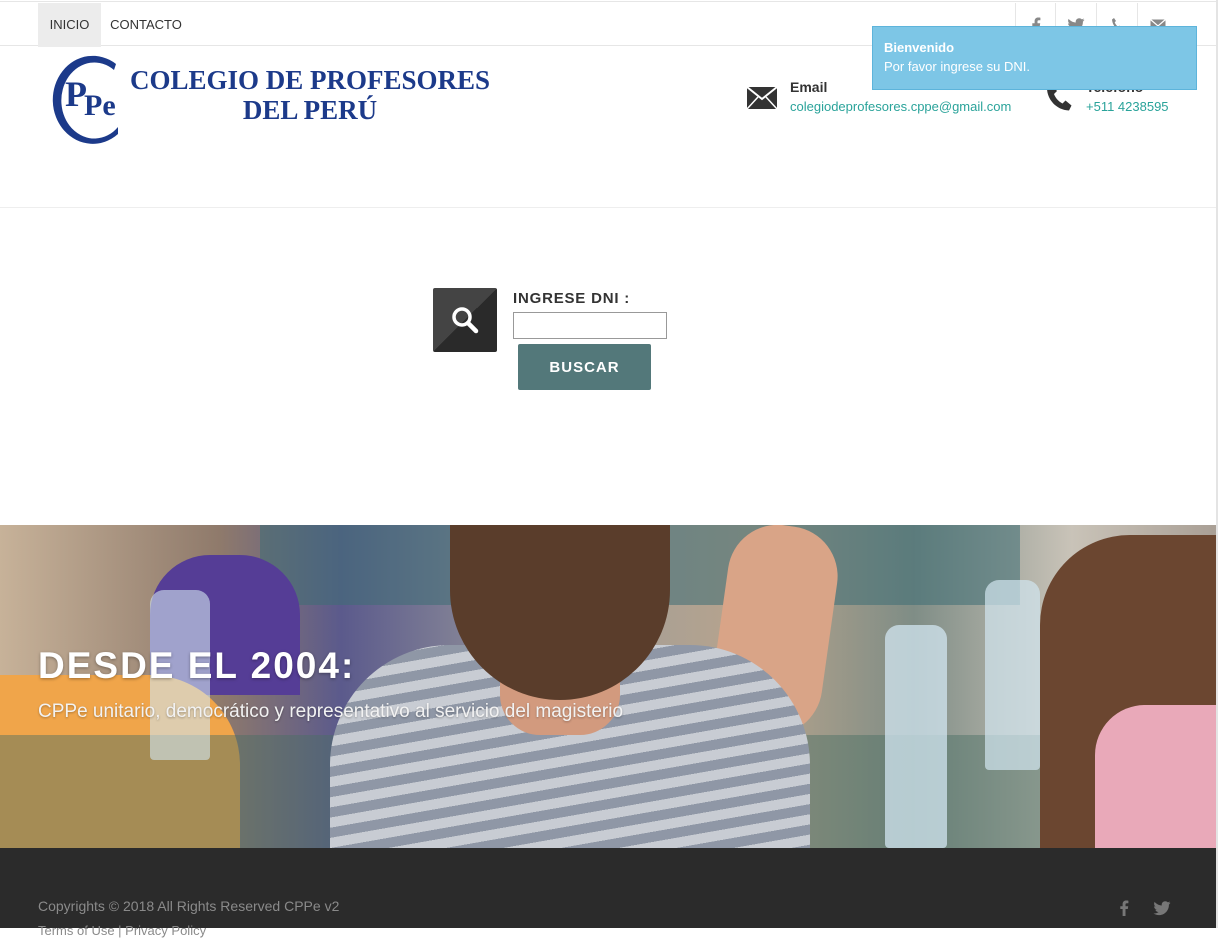 Image resolution: width=1218 pixels, height=938 pixels. What do you see at coordinates (1034, 58) in the screenshot?
I see `welcome-toast: Bienvenido Por favor ingrese su DNI.` at bounding box center [1034, 58].